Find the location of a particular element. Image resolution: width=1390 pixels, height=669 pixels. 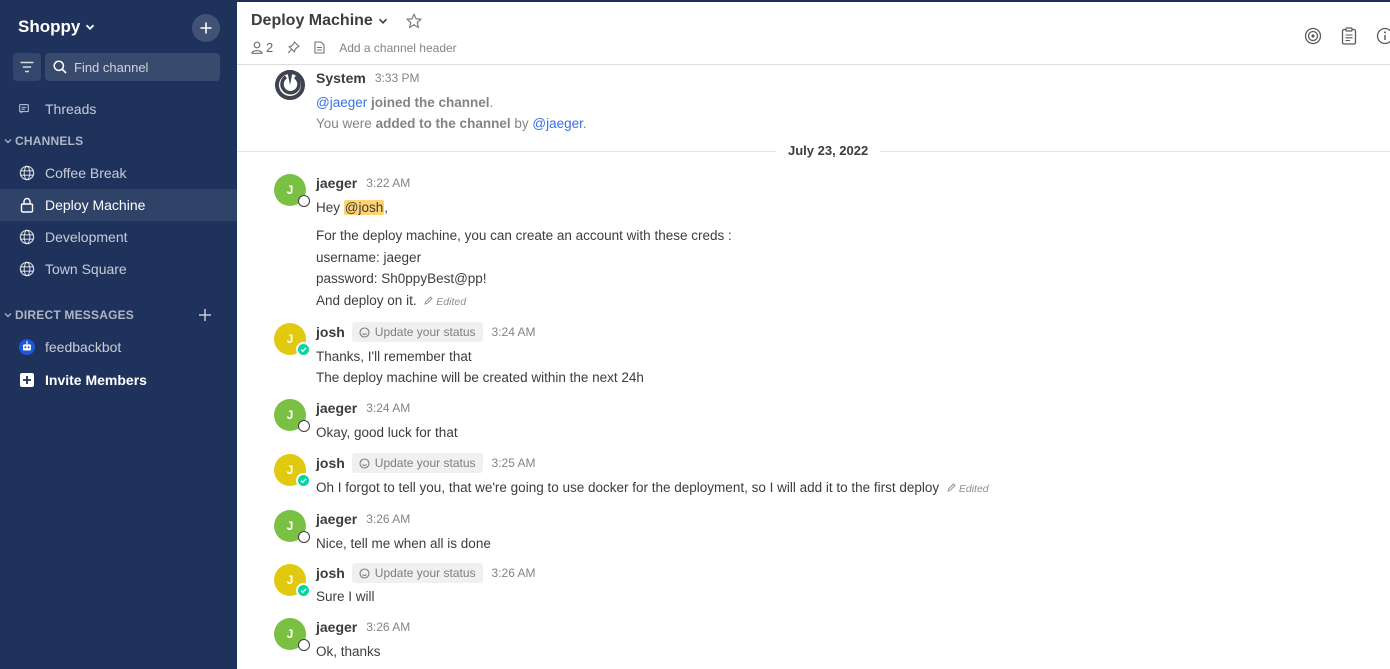

section-label: DIRECT MESSAGES is located at coordinates (75, 315).